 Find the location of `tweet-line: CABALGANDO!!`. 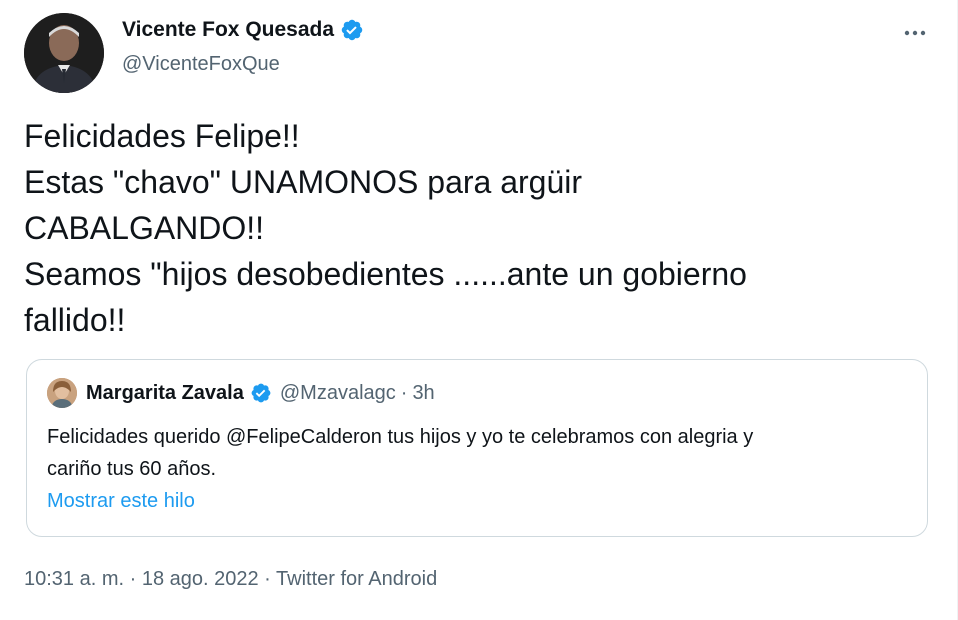

tweet-line: CABALGANDO!! is located at coordinates (144, 228).